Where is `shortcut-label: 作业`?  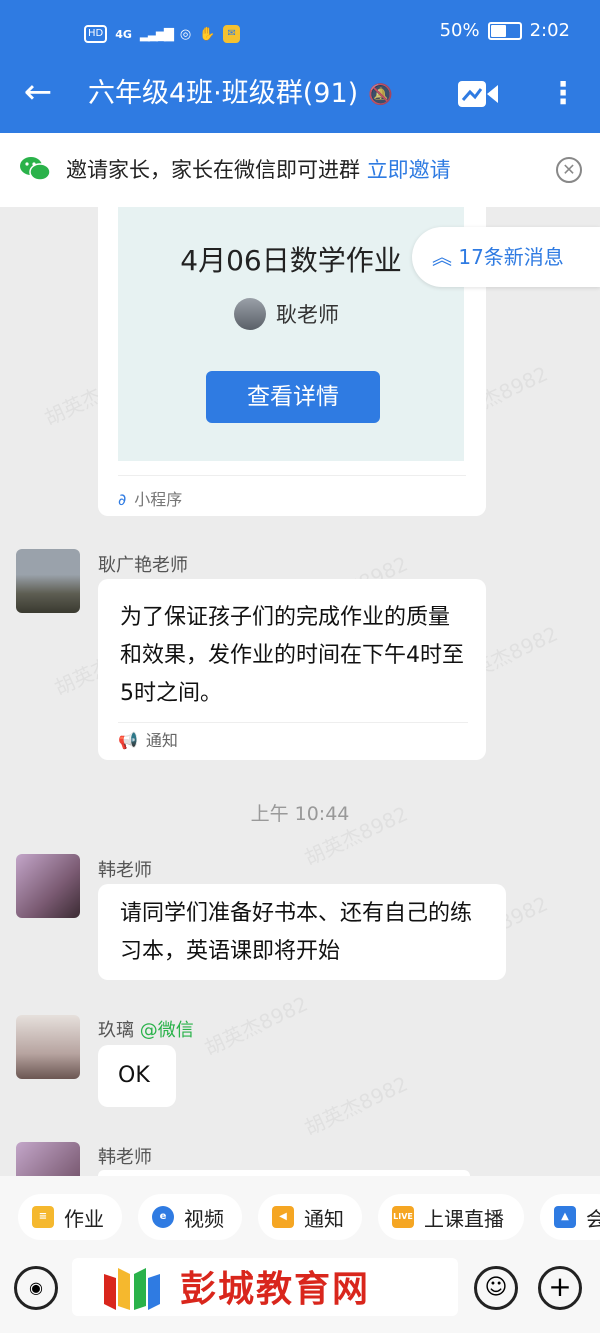
shortcut-label: 作业 is located at coordinates (84, 1218).